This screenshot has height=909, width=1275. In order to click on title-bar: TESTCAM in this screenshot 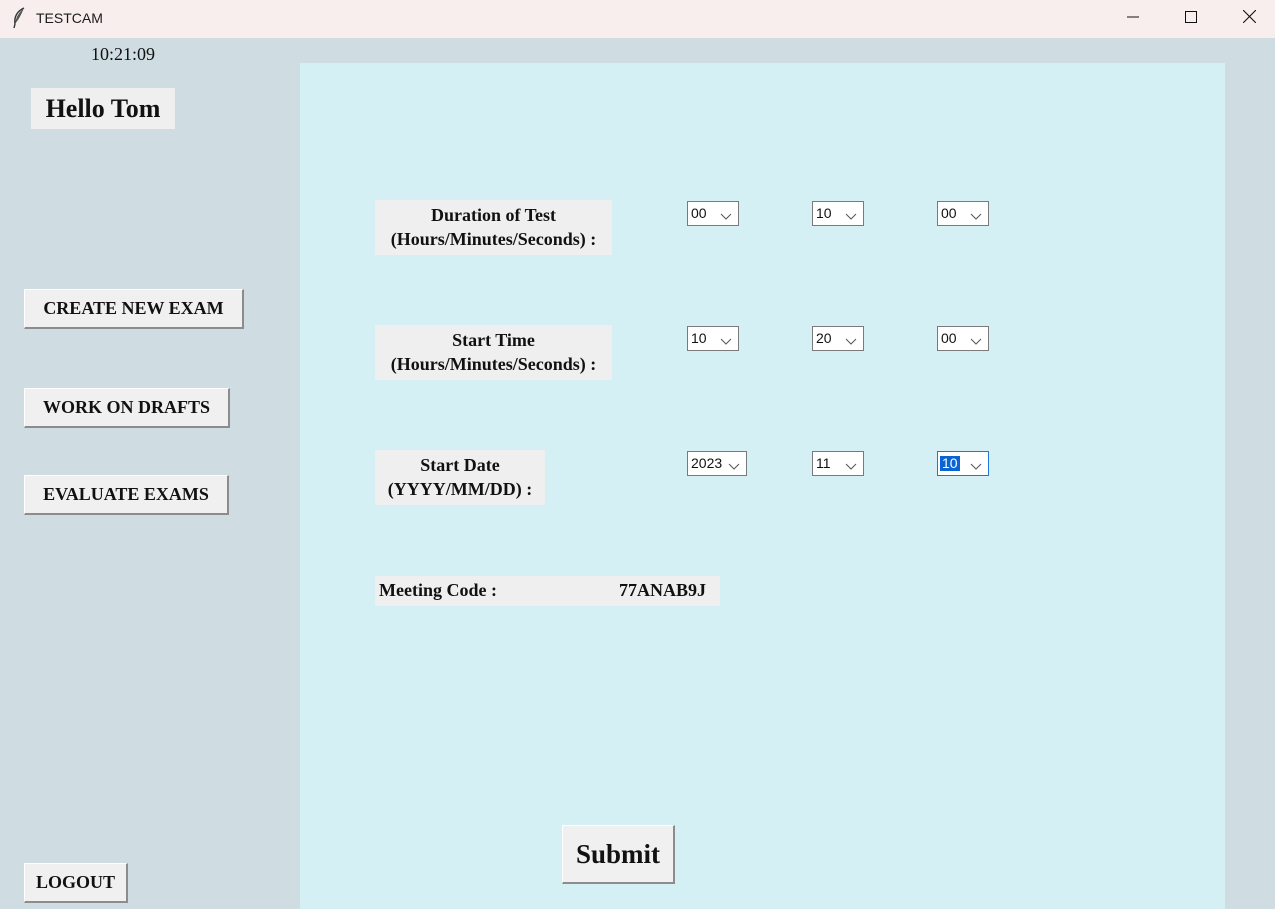, I will do `click(637, 19)`.